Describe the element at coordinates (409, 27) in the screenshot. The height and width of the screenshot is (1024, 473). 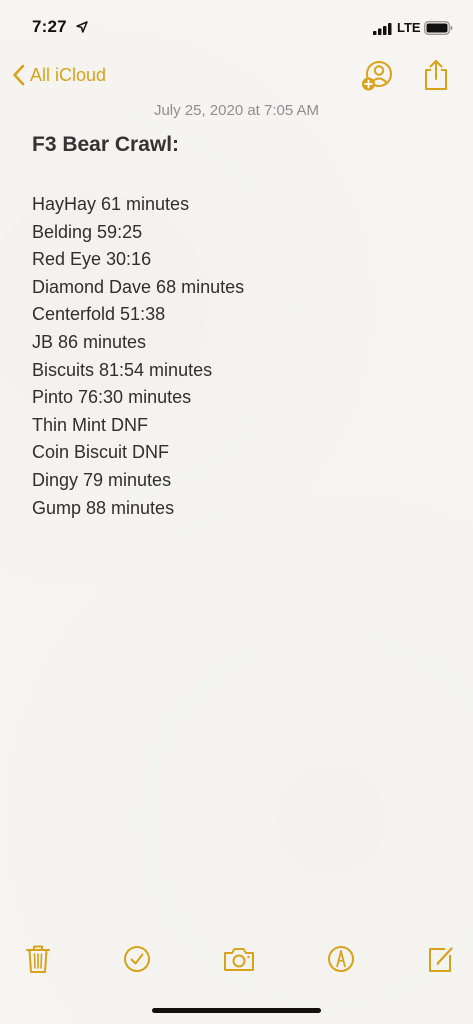
I see `network-type: LTE` at that location.